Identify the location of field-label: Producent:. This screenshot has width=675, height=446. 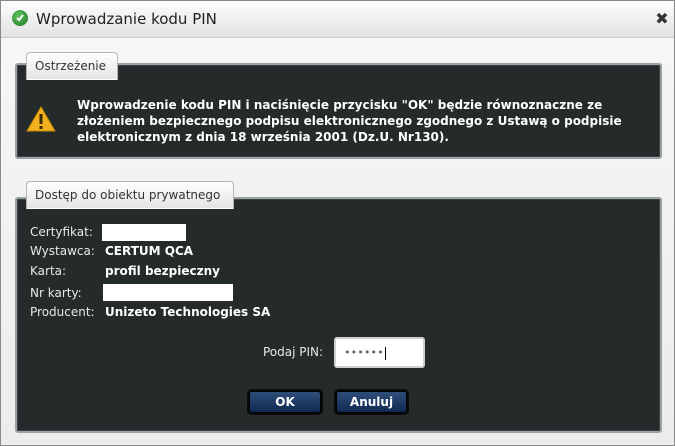
(62, 312).